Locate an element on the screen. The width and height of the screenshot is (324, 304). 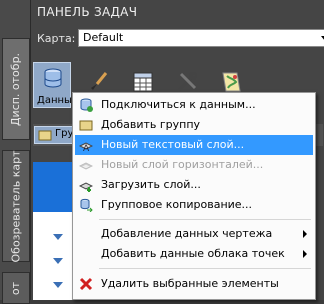
data-button: Данны is located at coordinates (52, 85).